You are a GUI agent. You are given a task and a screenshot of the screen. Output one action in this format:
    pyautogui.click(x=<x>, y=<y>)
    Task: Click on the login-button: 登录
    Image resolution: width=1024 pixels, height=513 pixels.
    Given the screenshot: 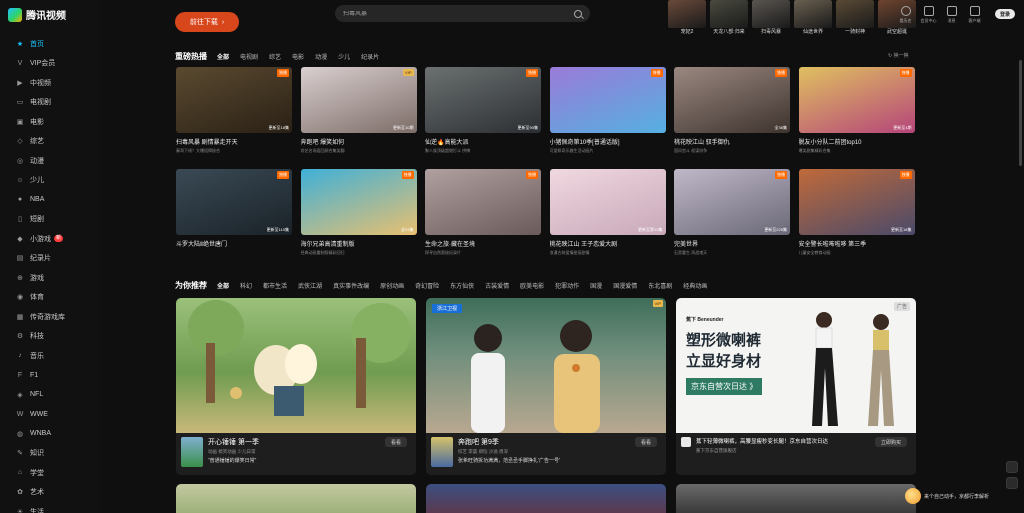 What is the action you would take?
    pyautogui.click(x=1005, y=14)
    